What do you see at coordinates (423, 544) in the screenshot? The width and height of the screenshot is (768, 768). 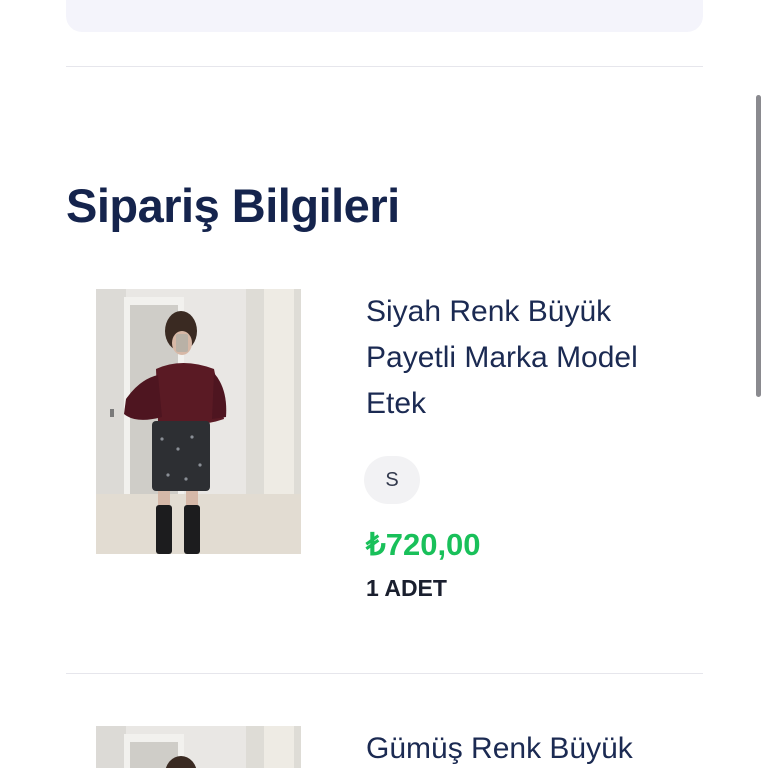 I see `product-price: ₺720,00` at bounding box center [423, 544].